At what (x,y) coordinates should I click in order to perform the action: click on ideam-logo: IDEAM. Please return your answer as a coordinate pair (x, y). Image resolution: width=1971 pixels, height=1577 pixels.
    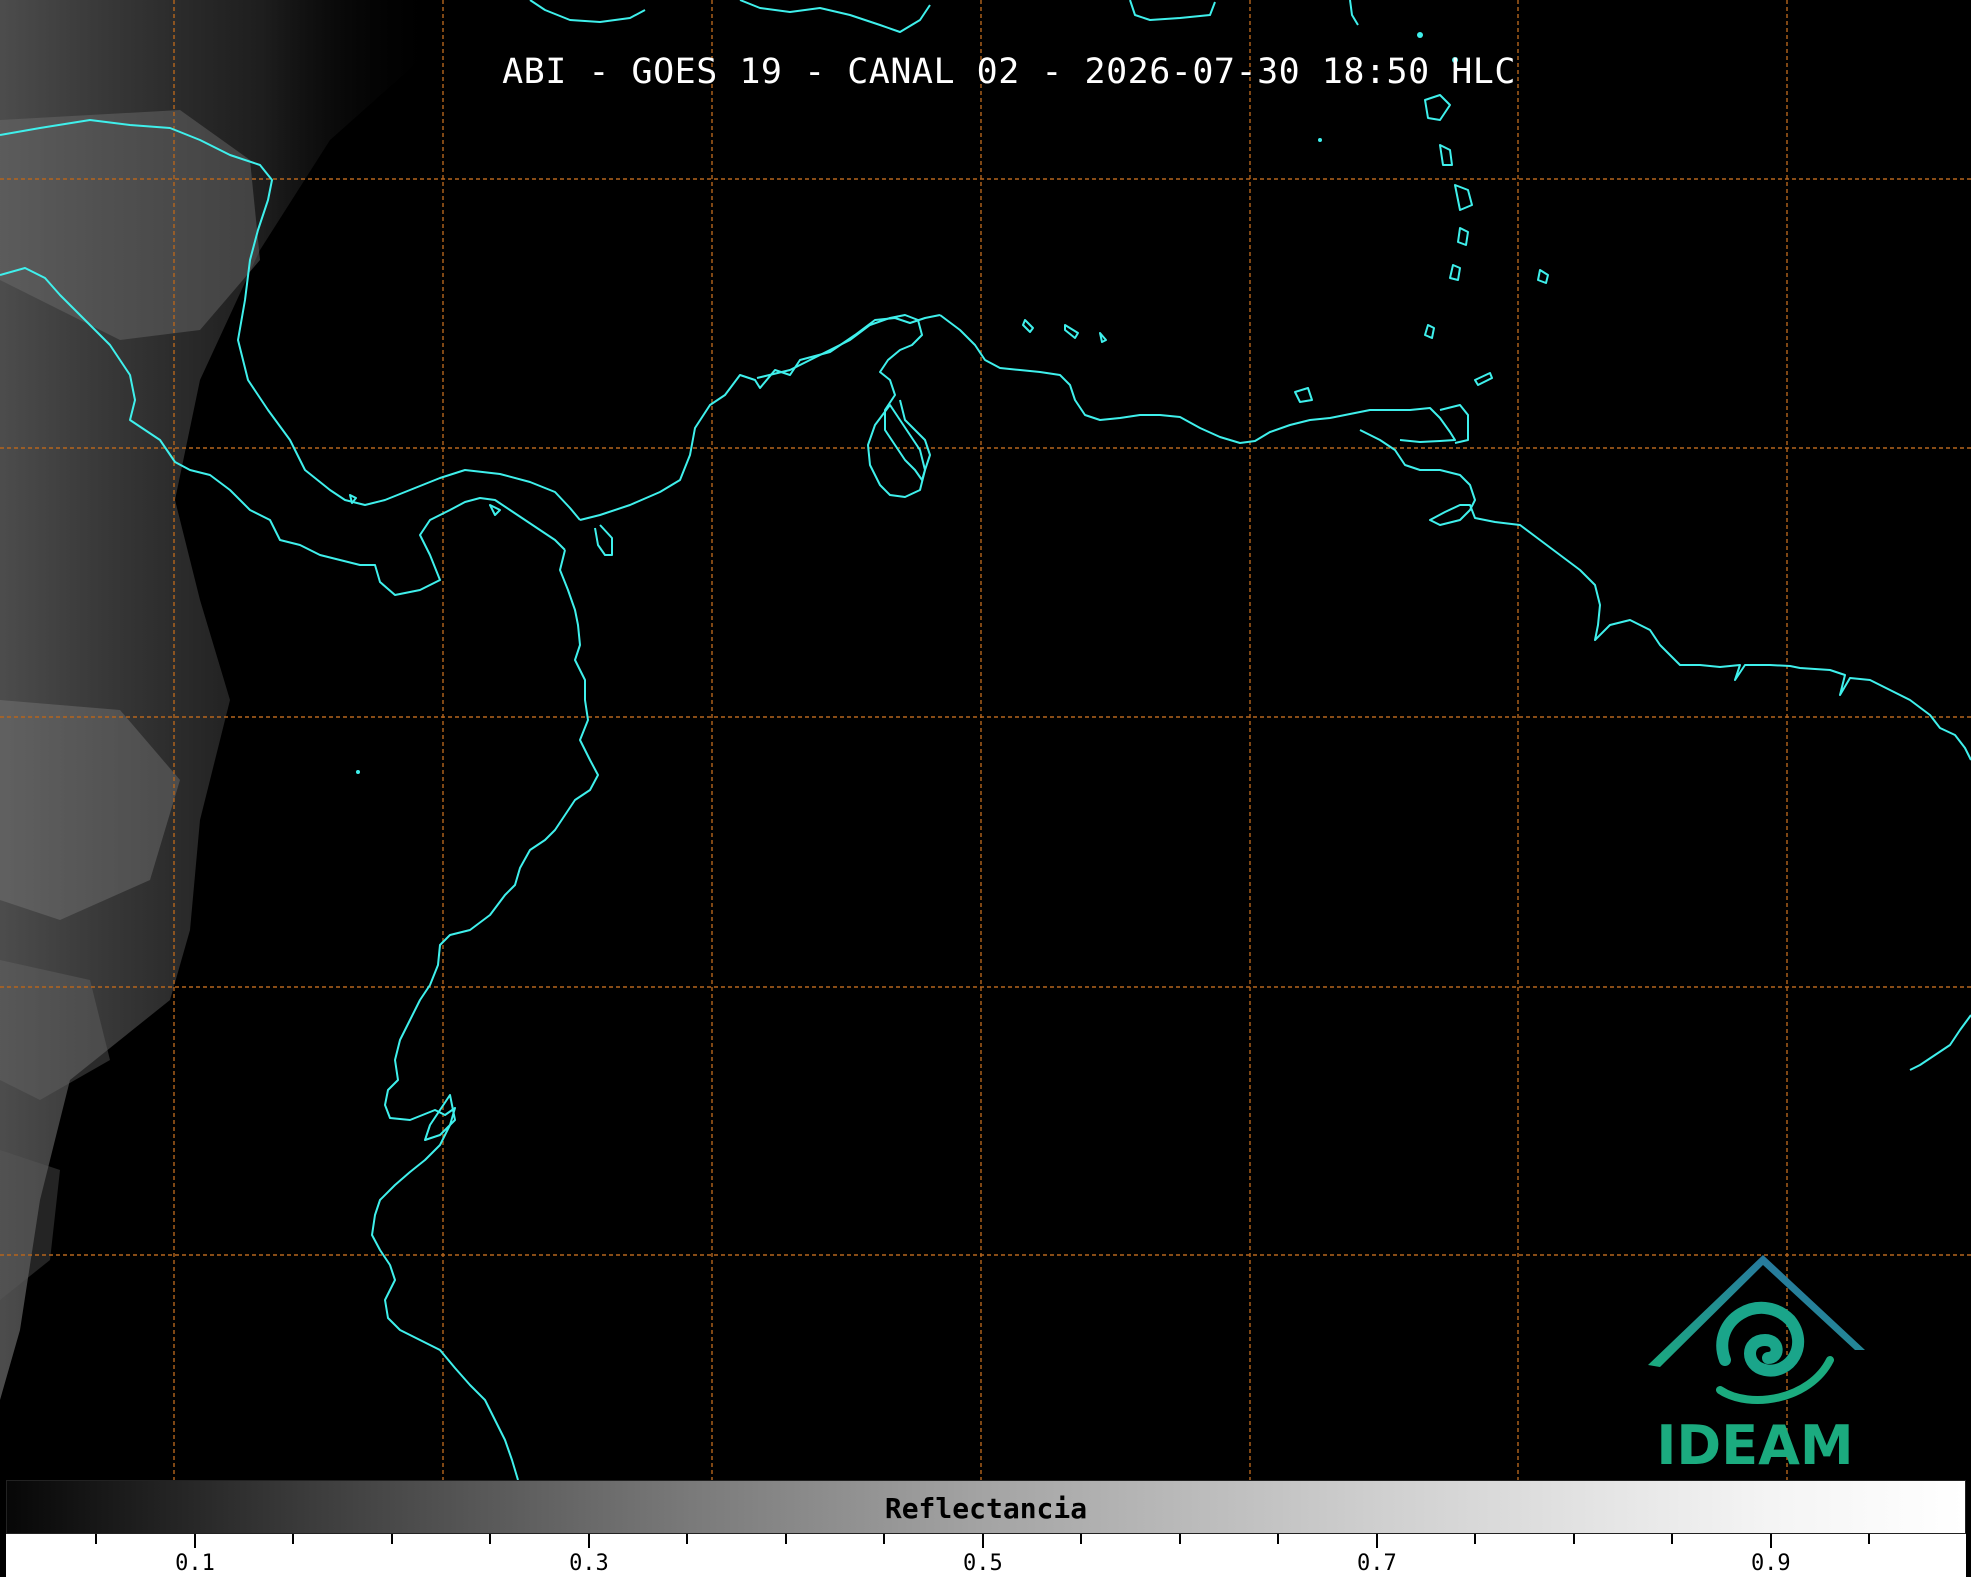
    Looking at the image, I should click on (1755, 1363).